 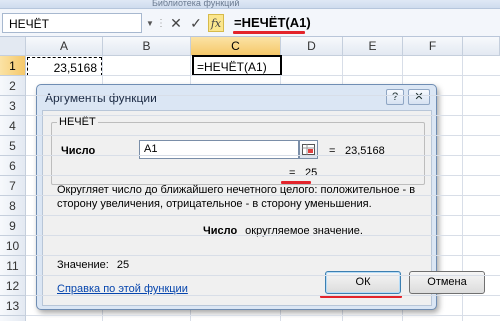 What do you see at coordinates (83, 265) in the screenshot?
I see `value-label: Значение:` at bounding box center [83, 265].